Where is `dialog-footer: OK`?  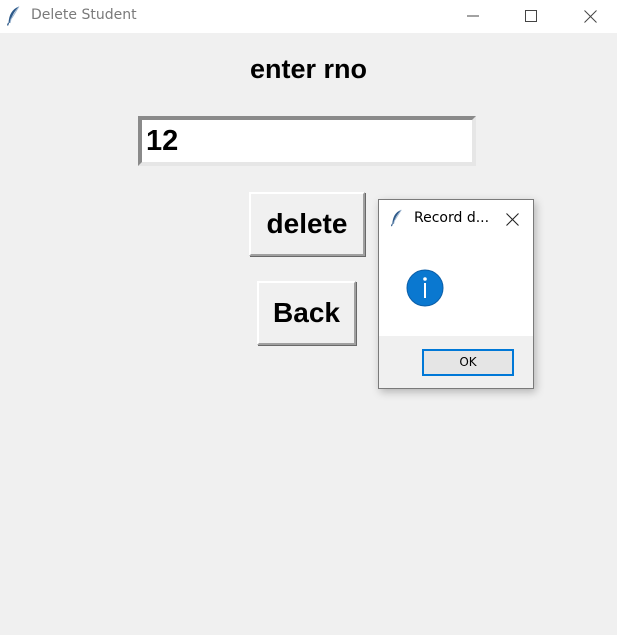
dialog-footer: OK is located at coordinates (456, 362).